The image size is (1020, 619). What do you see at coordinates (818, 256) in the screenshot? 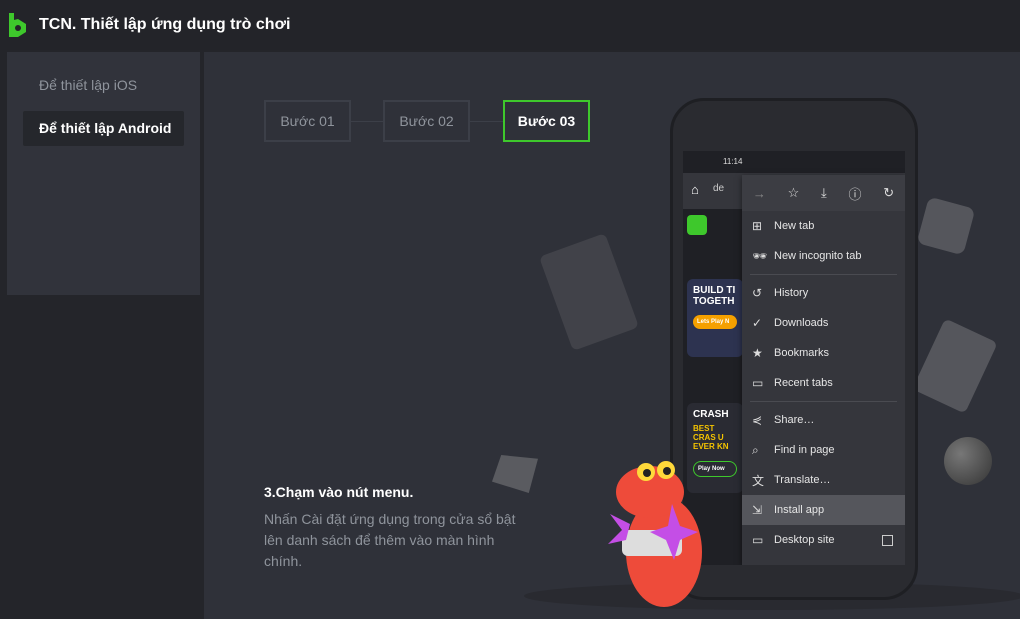
I see `menu-item-label: New incognito tab` at bounding box center [818, 256].